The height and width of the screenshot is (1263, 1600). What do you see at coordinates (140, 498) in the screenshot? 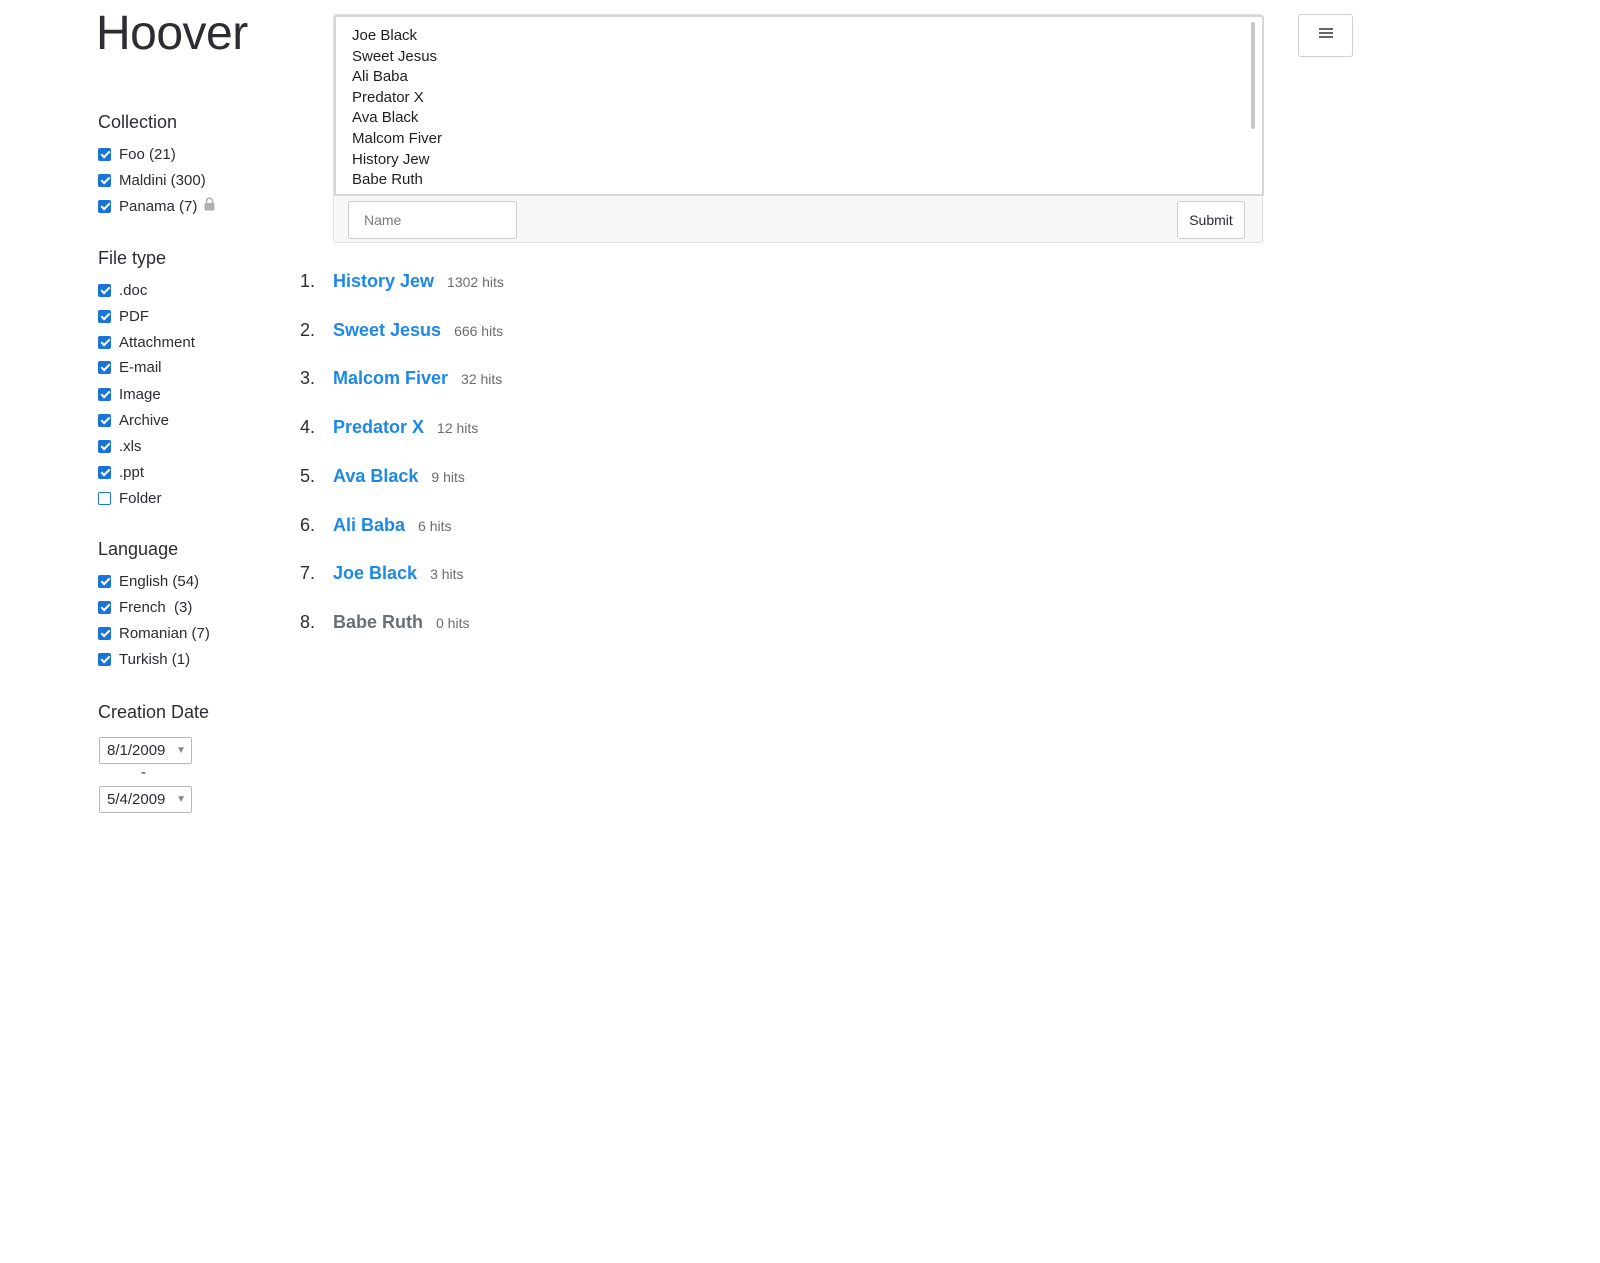
I see `option-label: Folder` at bounding box center [140, 498].